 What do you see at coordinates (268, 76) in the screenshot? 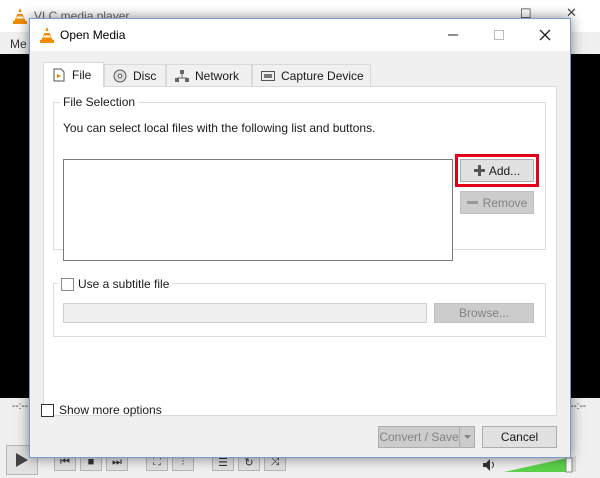
I see `capture-device-icon` at bounding box center [268, 76].